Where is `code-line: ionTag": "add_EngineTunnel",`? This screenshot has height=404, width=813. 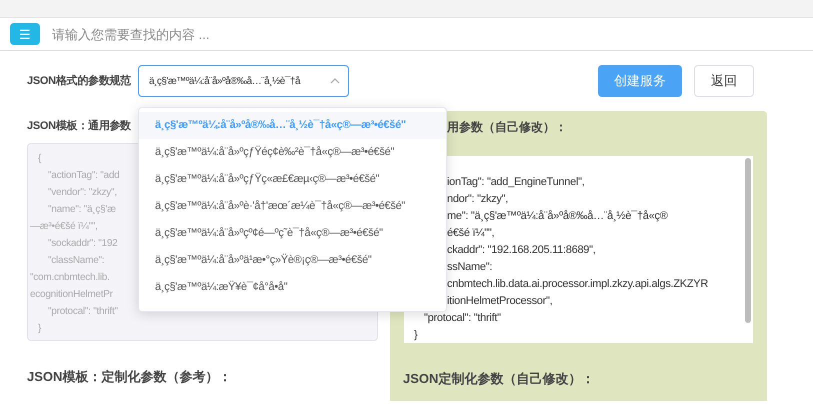 code-line: ionTag": "add_EngineTunnel", is located at coordinates (515, 182).